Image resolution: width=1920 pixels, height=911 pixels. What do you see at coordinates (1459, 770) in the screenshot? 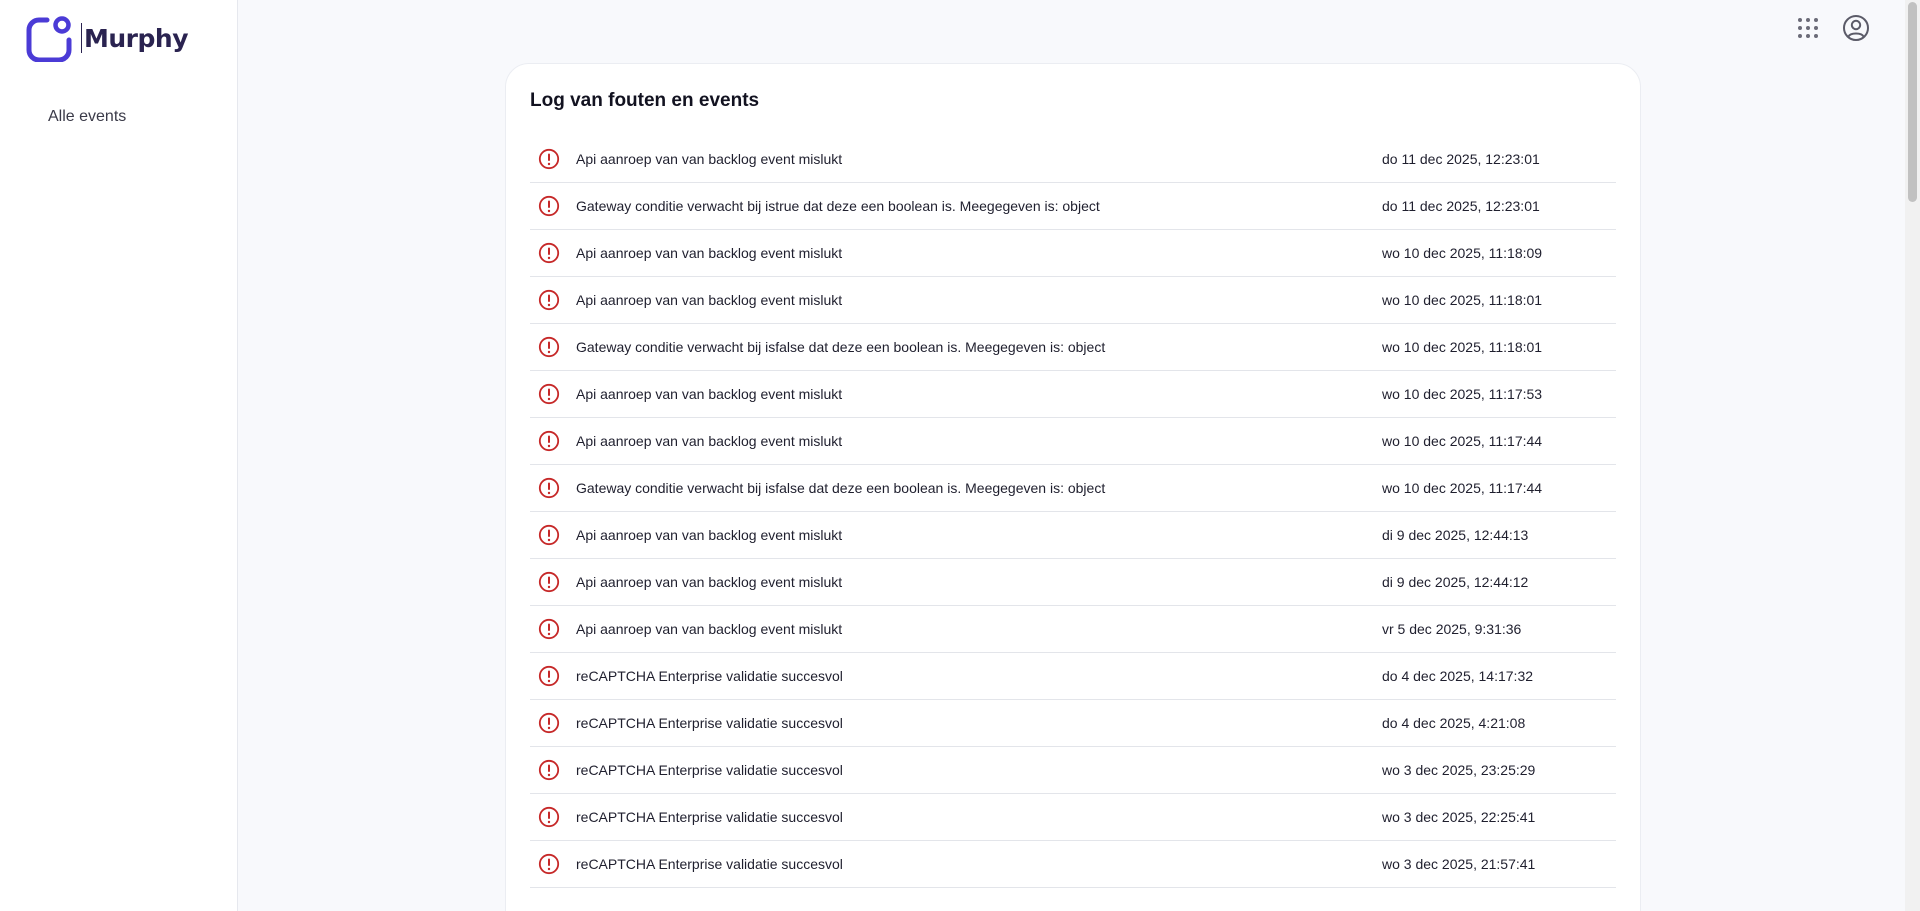
I see `event-timestamp: wo 3 dec 2025, 23:25:29` at bounding box center [1459, 770].